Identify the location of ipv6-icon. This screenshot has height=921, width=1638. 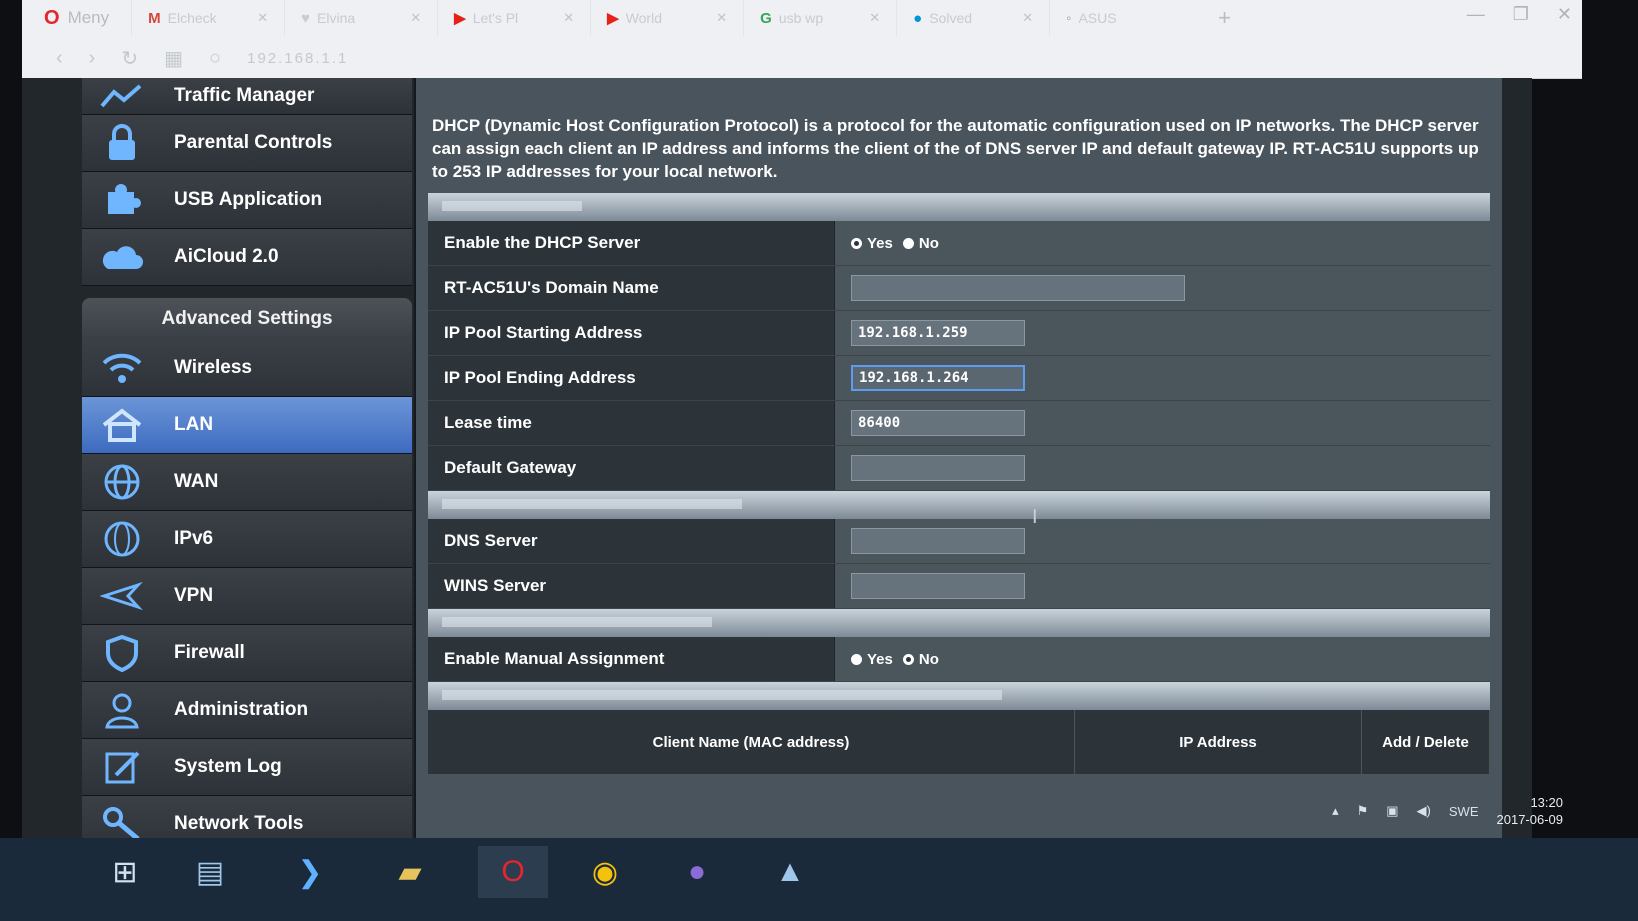
(122, 539).